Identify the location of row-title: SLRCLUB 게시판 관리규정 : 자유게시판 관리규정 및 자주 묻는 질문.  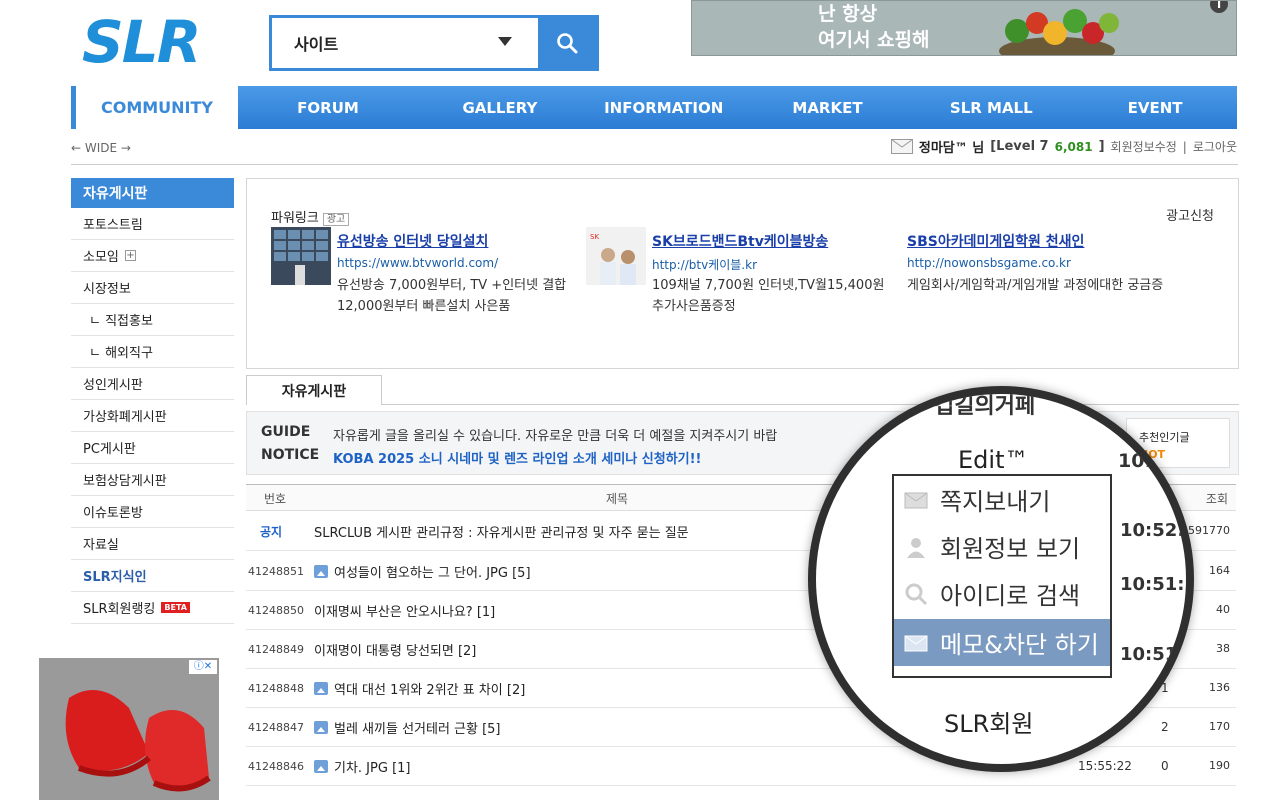
(501, 531).